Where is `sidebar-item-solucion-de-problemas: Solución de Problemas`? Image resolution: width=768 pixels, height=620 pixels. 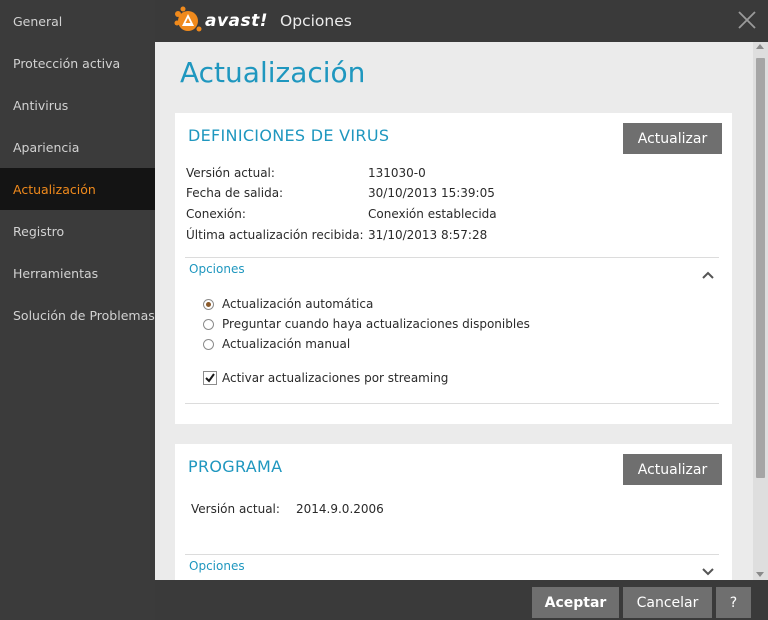
sidebar-item-solucion-de-problemas: Solución de Problemas is located at coordinates (77, 315).